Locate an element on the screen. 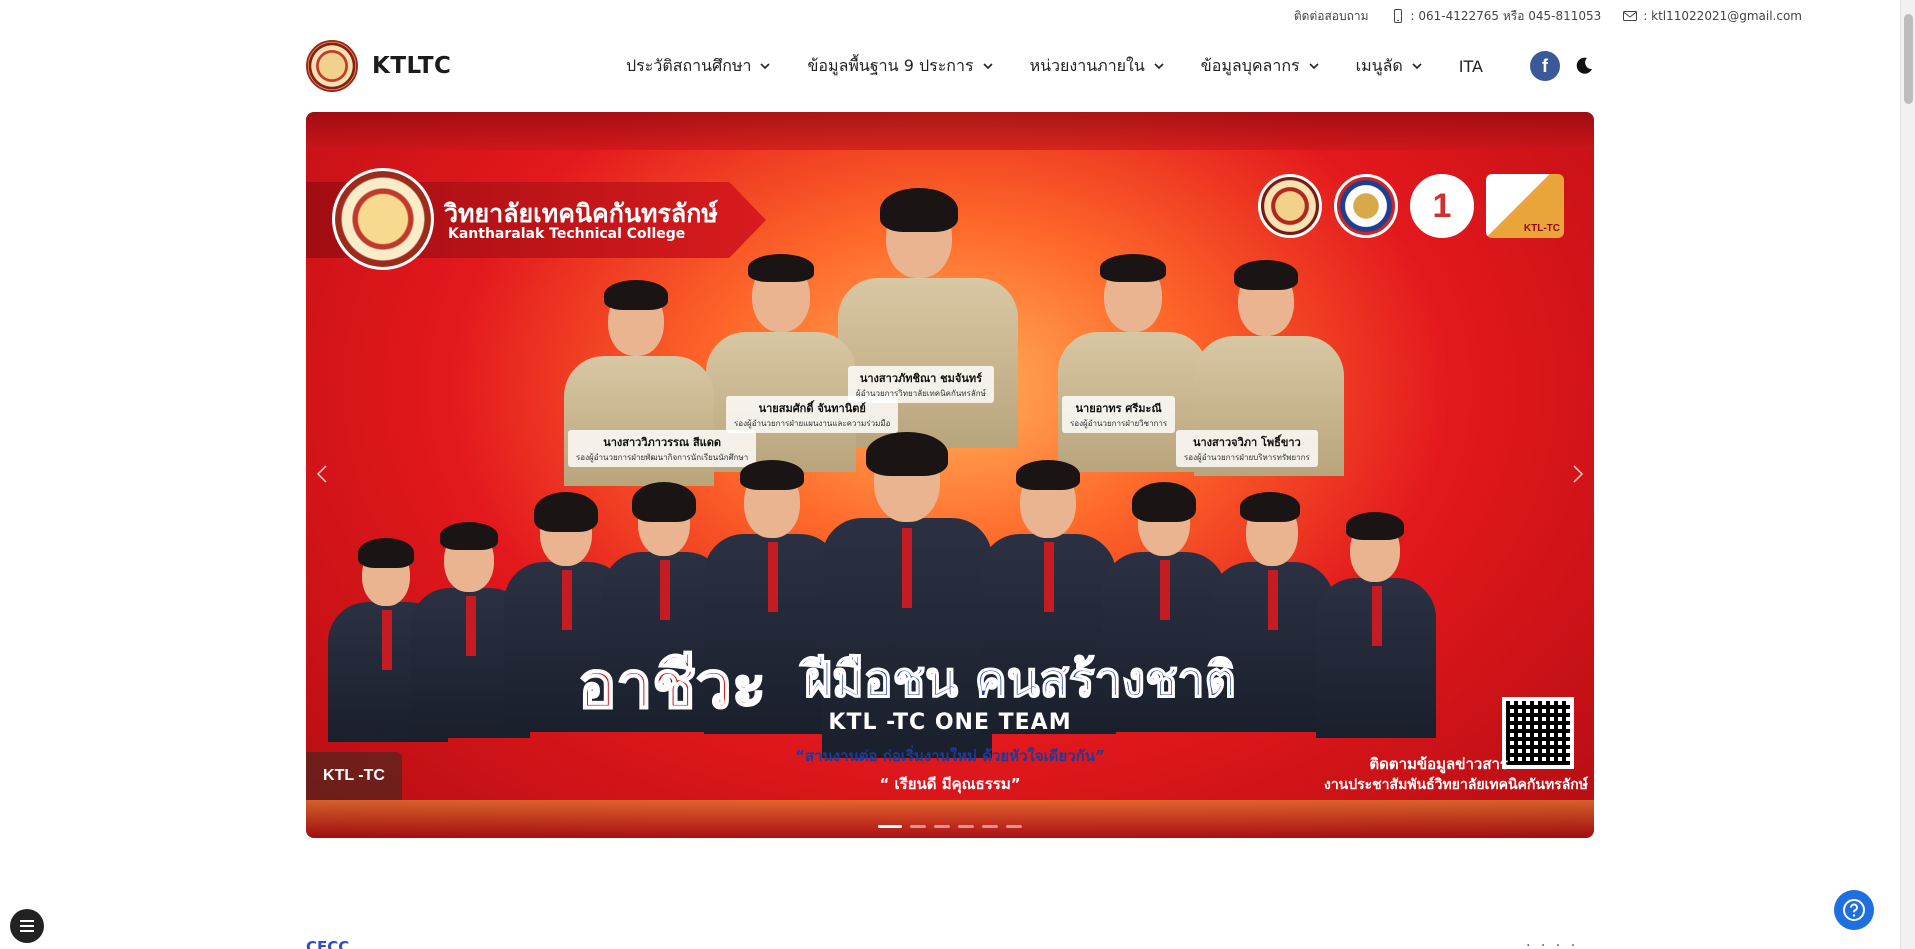 The width and height of the screenshot is (1915, 949). staff-name: นางสาวภัทชิณา ชมจันทร์ is located at coordinates (921, 378).